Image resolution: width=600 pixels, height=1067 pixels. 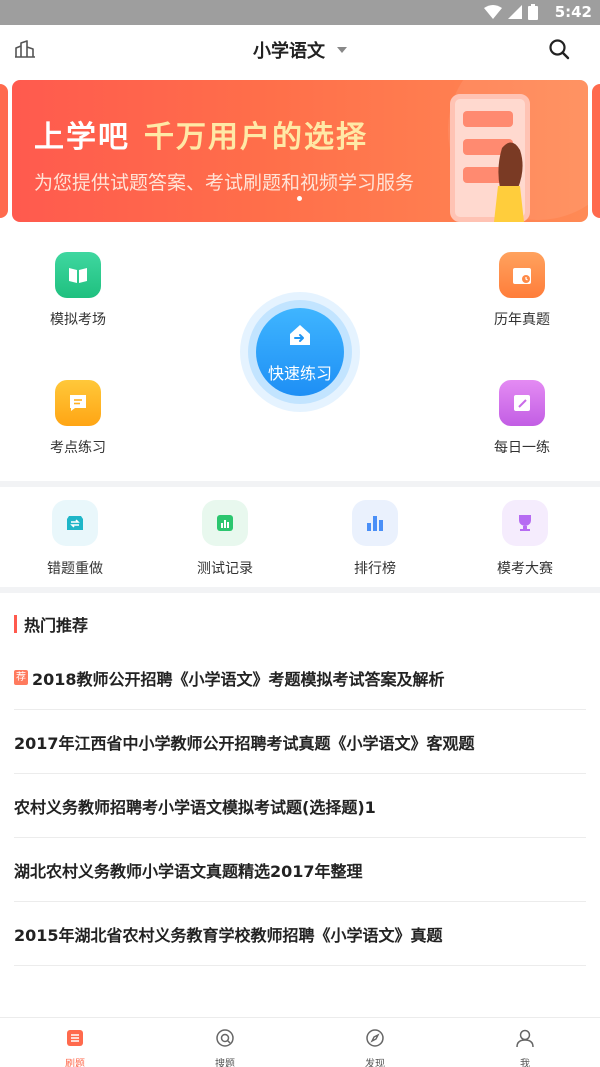 I want to click on banner-prev-peek, so click(x=4, y=151).